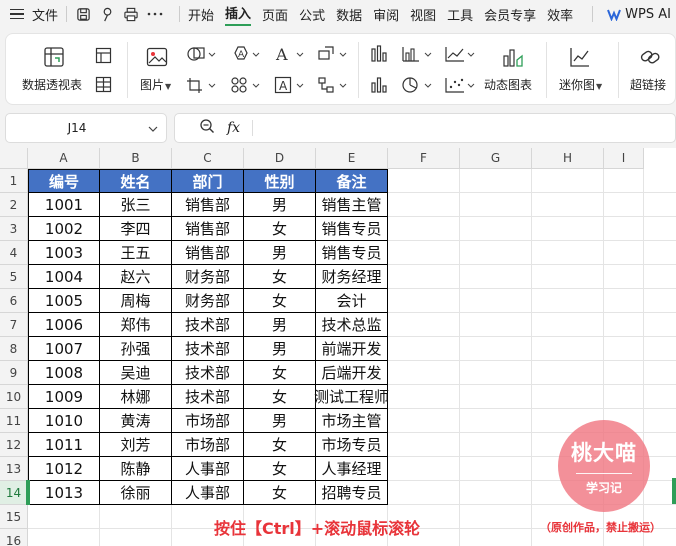 This screenshot has height=546, width=676. Describe the element at coordinates (14, 325) in the screenshot. I see `row-header-7: 7` at that location.